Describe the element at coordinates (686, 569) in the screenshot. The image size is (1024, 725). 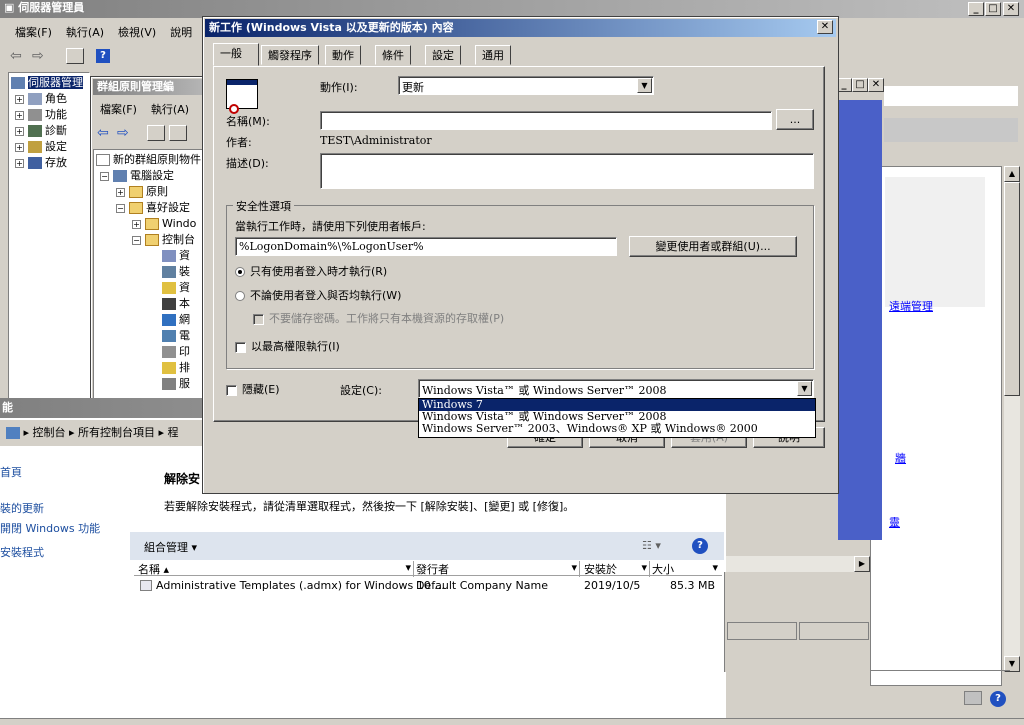
I see `column-size: 大小 ▾` at that location.